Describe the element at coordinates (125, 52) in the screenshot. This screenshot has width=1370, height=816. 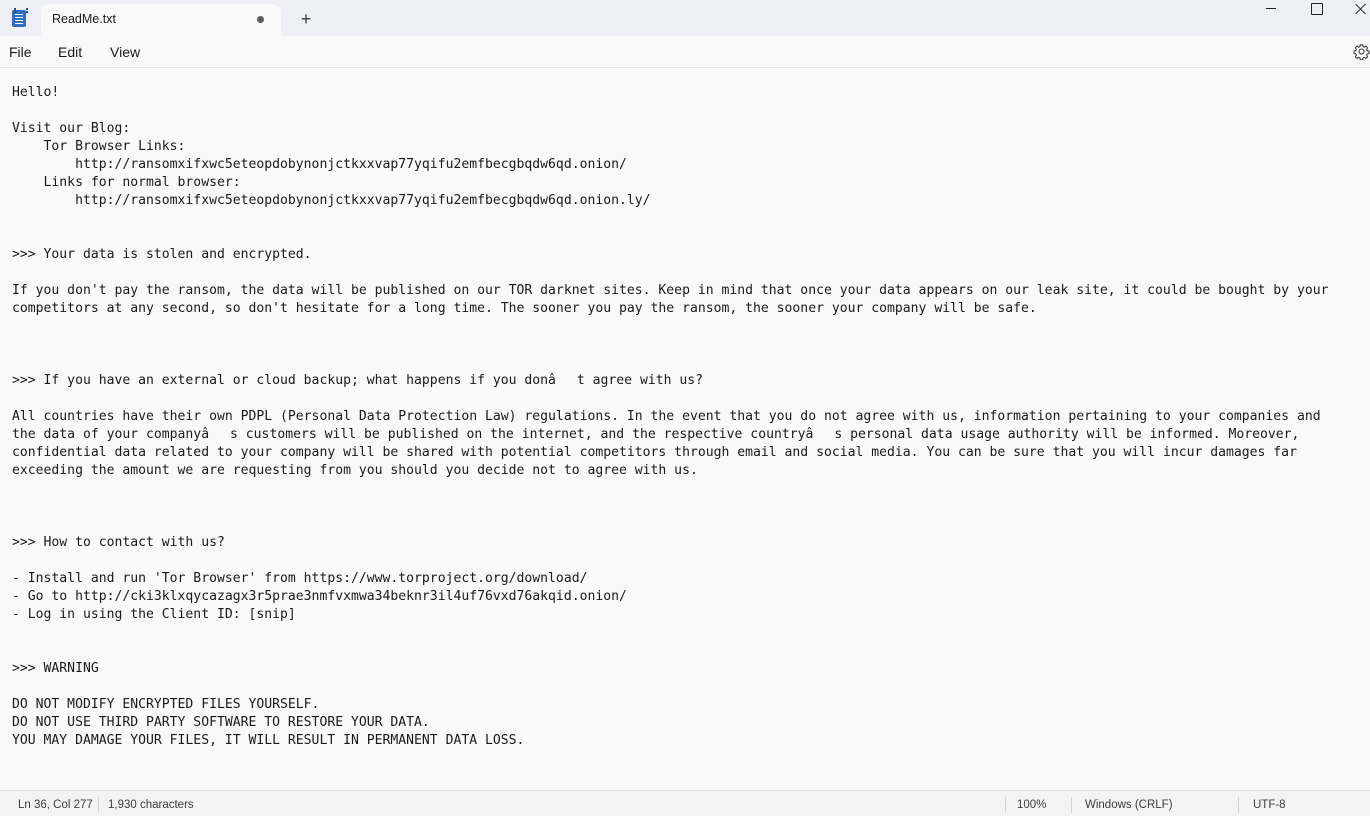
I see `menu-view: View` at that location.